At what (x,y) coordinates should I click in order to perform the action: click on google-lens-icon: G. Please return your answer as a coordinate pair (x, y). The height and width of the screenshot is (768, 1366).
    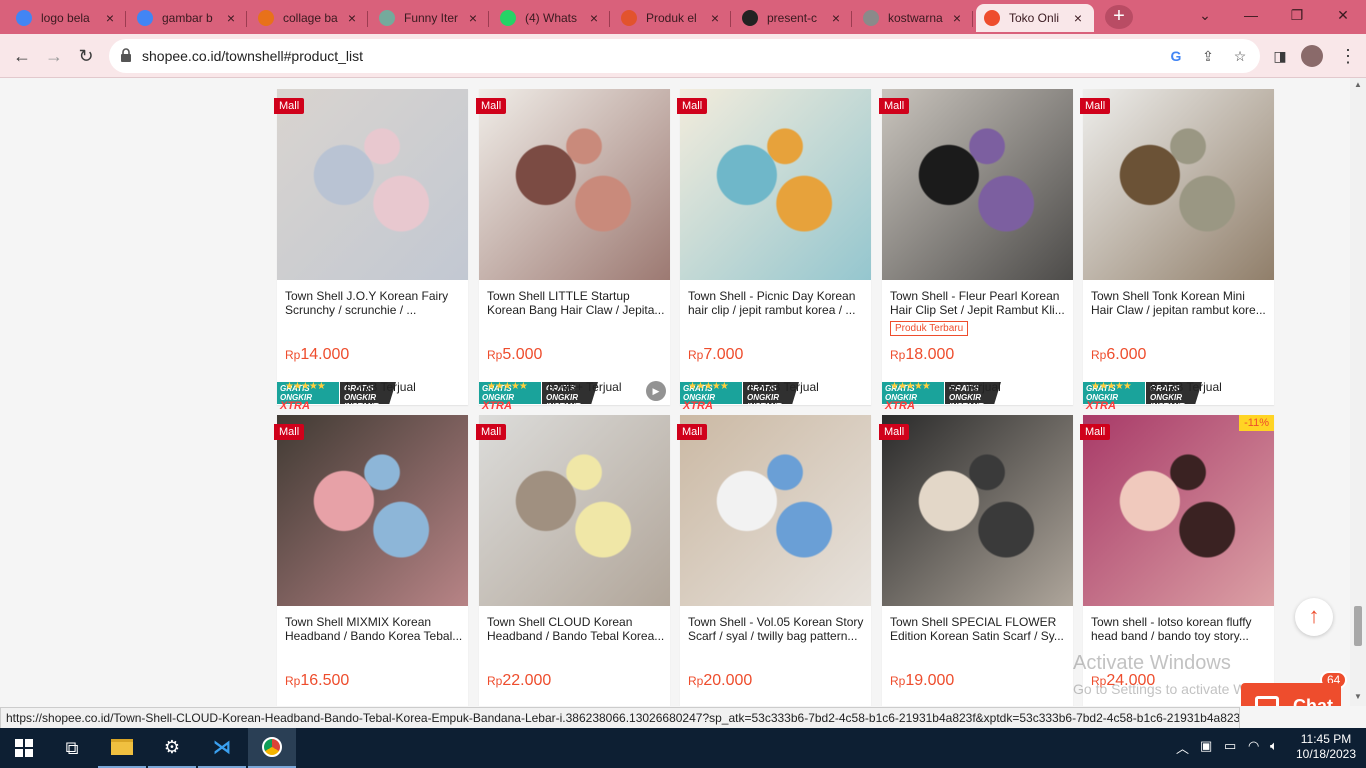
    Looking at the image, I should click on (1176, 56).